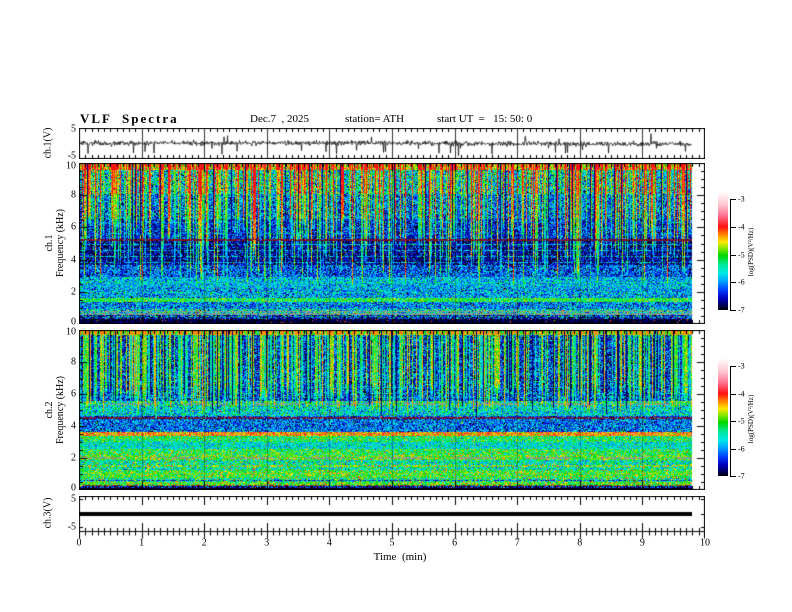 The image size is (792, 612). I want to click on ch1-spec-ytick-label: 4, so click(73, 260).